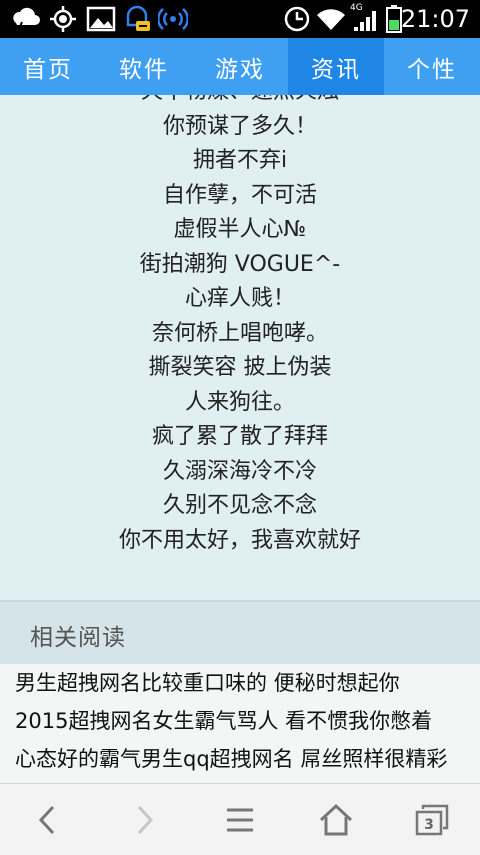  I want to click on wifi-icon, so click(331, 19).